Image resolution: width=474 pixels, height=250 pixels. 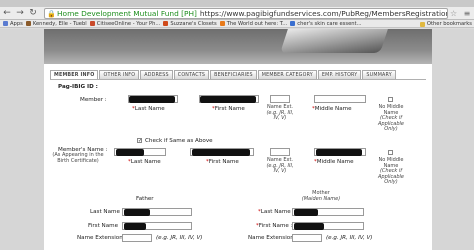 I want to click on mother-last-name-label: *Last Name :, so click(x=276, y=212).